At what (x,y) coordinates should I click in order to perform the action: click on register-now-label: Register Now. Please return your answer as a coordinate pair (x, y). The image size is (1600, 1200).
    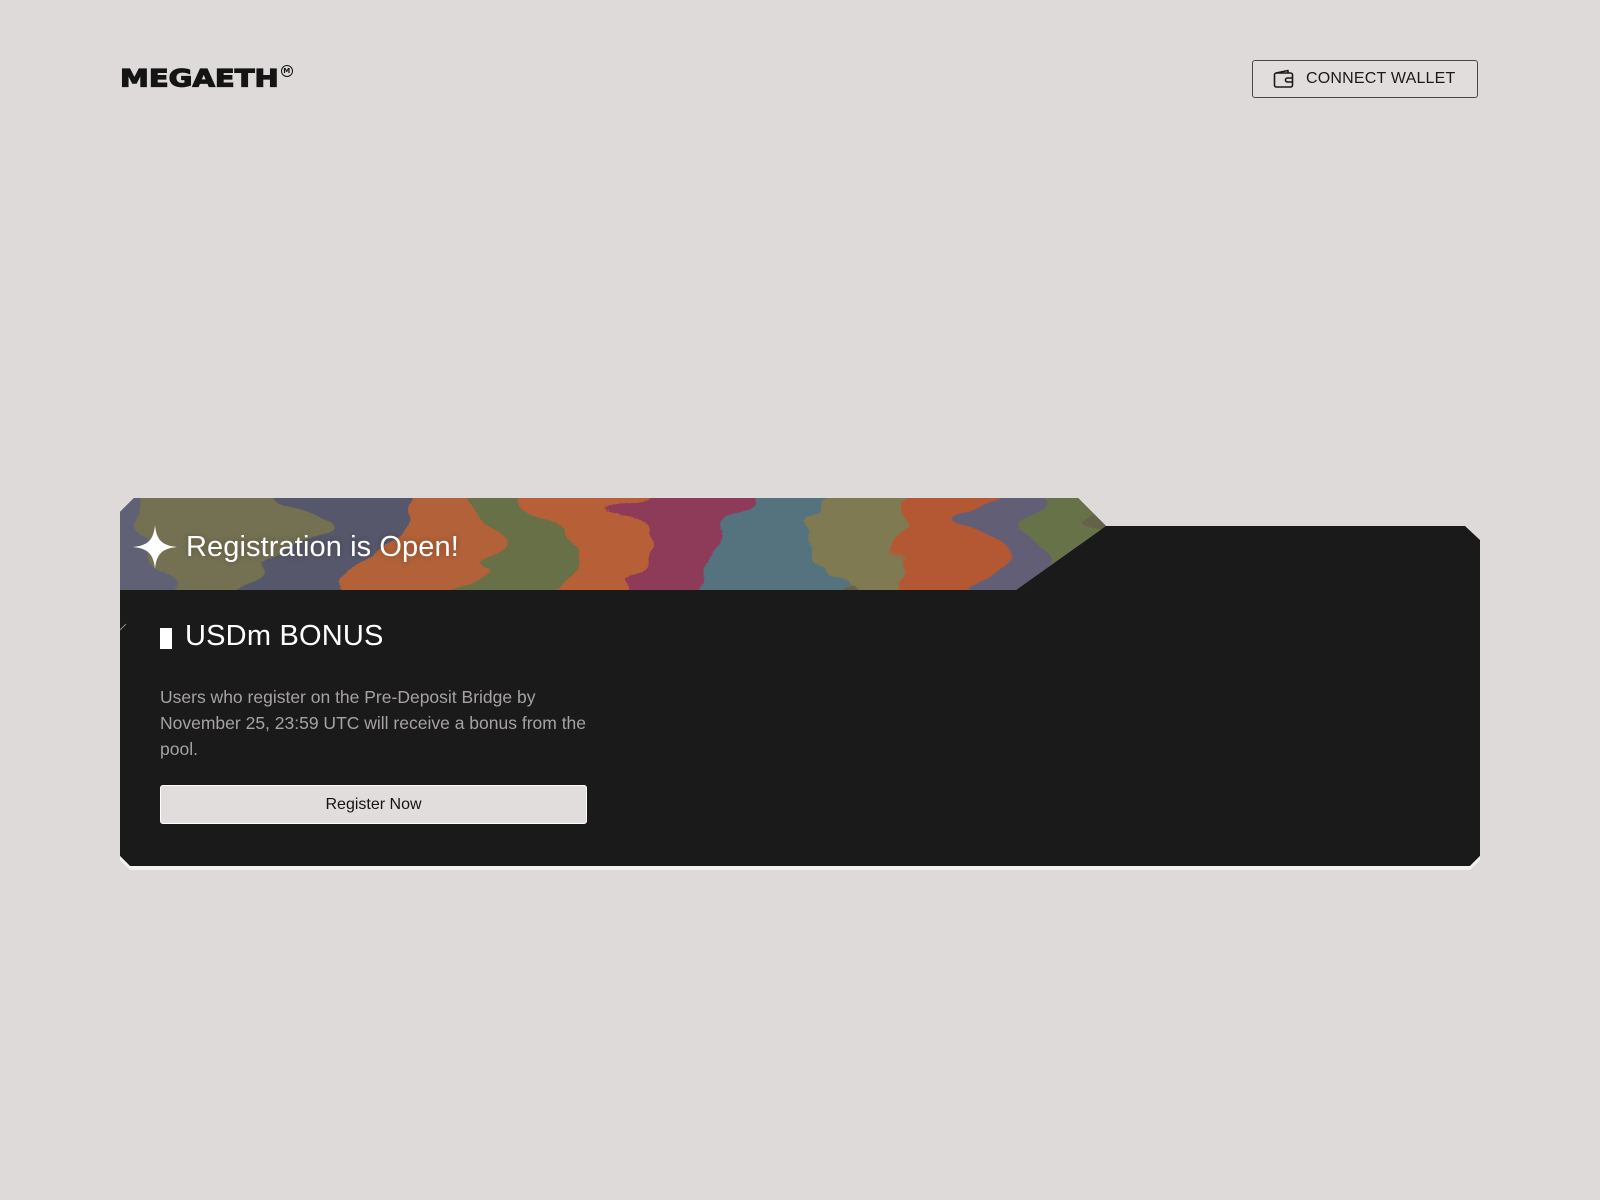
    Looking at the image, I should click on (373, 804).